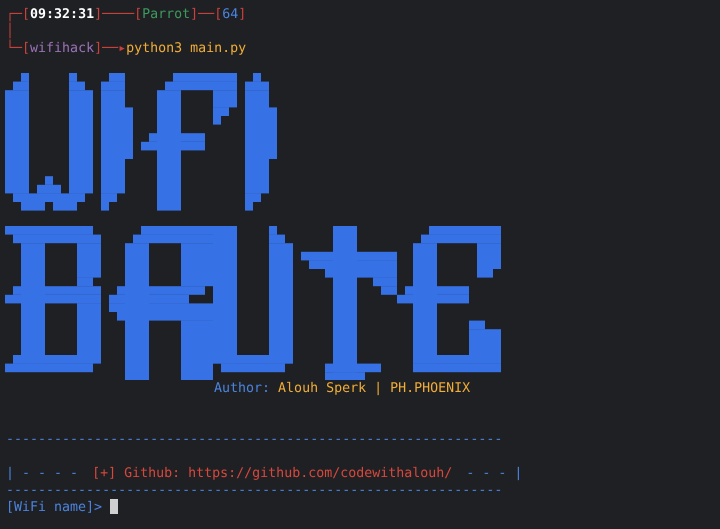 This screenshot has height=529, width=720. I want to click on text-cursor, so click(114, 506).